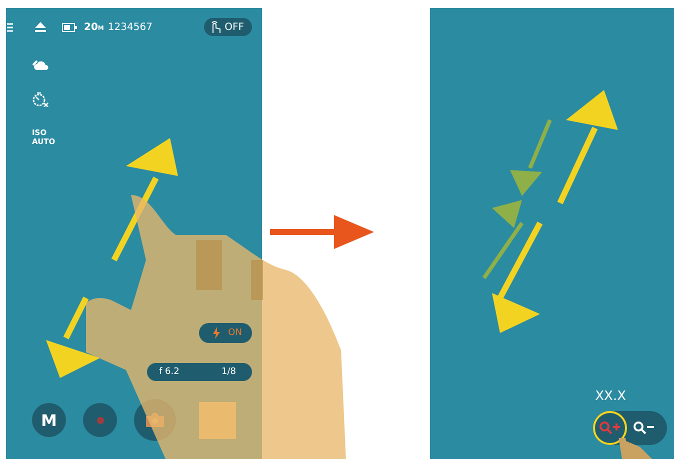 This screenshot has width=674, height=459. Describe the element at coordinates (10, 27) in the screenshot. I see `menu-icon` at that location.